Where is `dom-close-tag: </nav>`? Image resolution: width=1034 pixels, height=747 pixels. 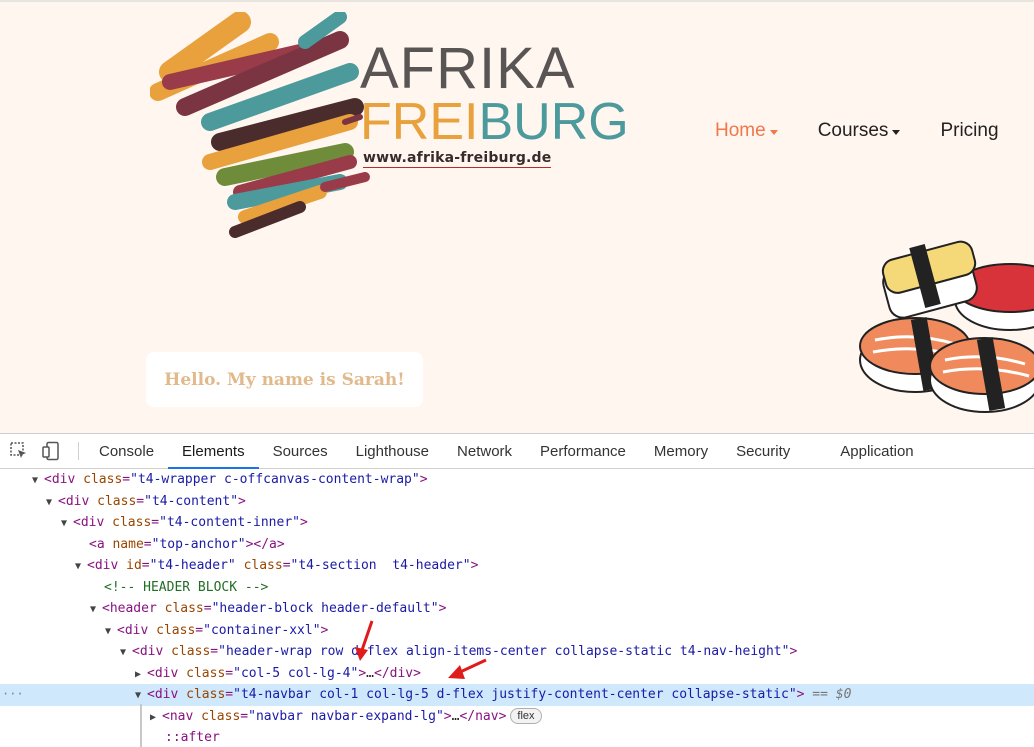 dom-close-tag: </nav> is located at coordinates (483, 716).